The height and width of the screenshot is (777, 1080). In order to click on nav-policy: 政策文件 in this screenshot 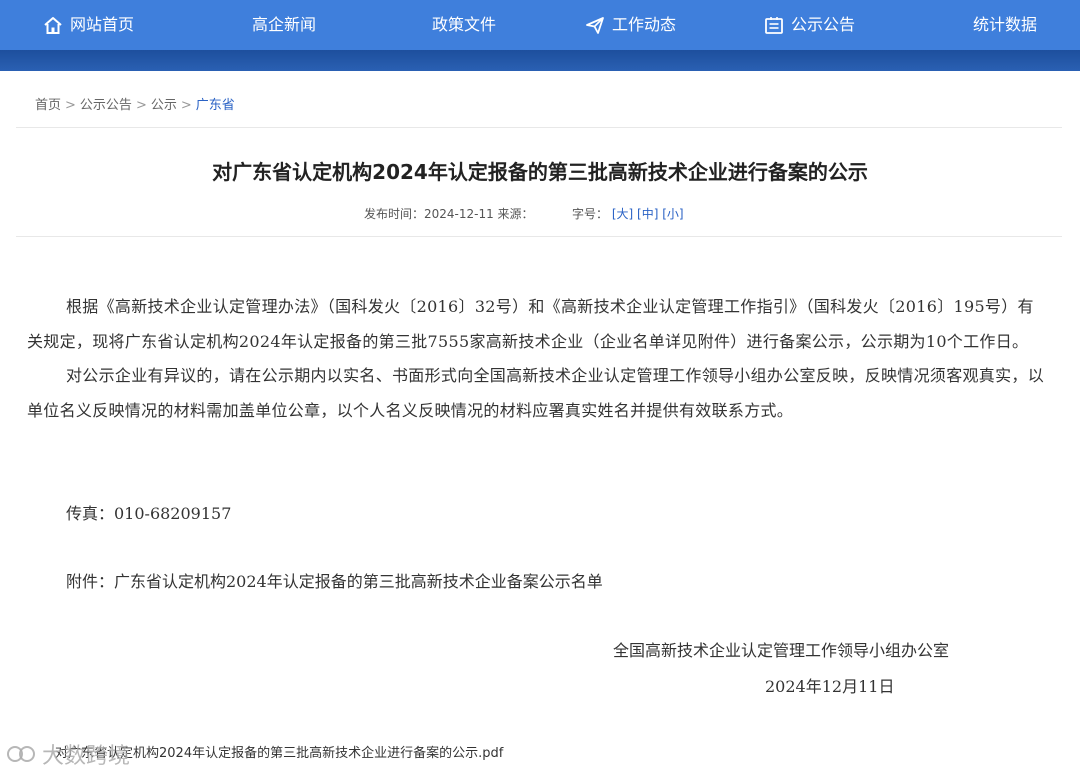, I will do `click(464, 25)`.